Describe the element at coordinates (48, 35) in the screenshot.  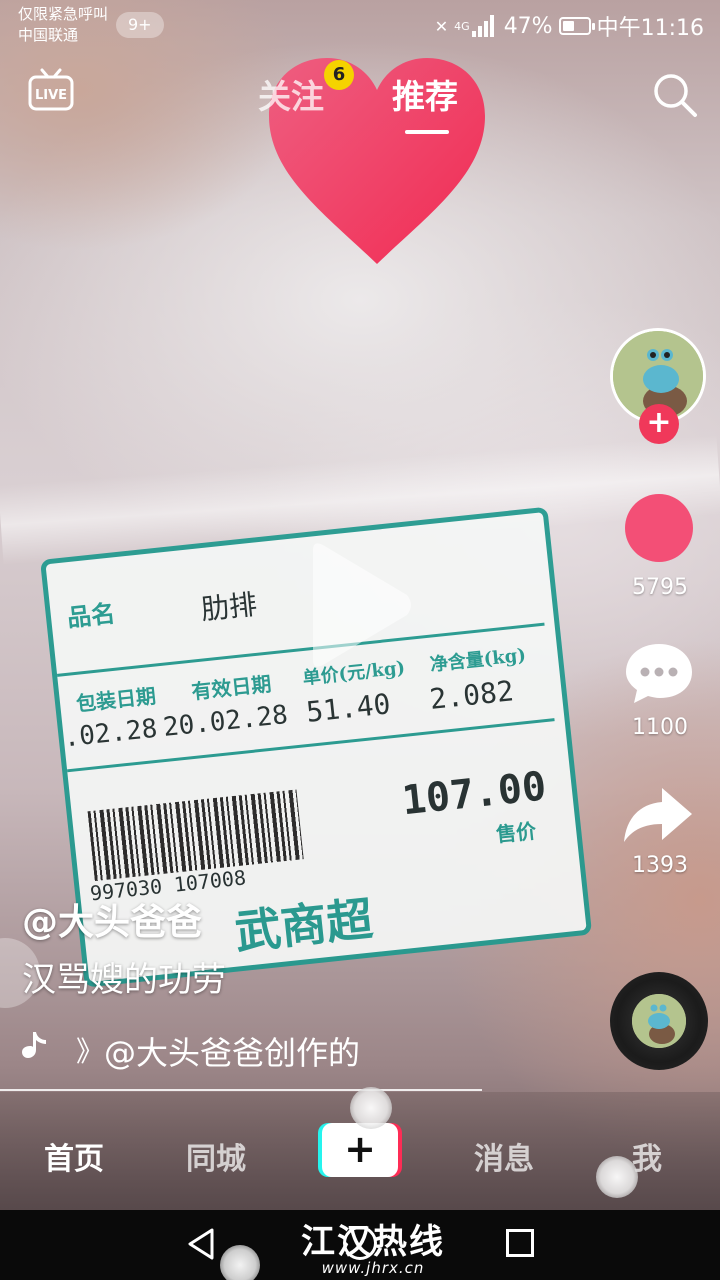
I see `carrier-name: 中国联通` at that location.